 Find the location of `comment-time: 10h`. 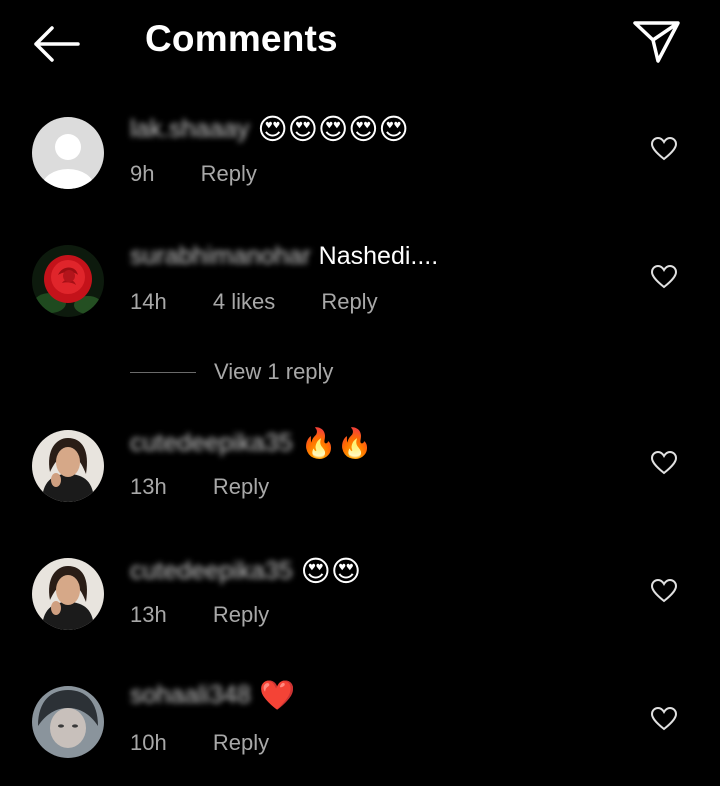

comment-time: 10h is located at coordinates (148, 742).